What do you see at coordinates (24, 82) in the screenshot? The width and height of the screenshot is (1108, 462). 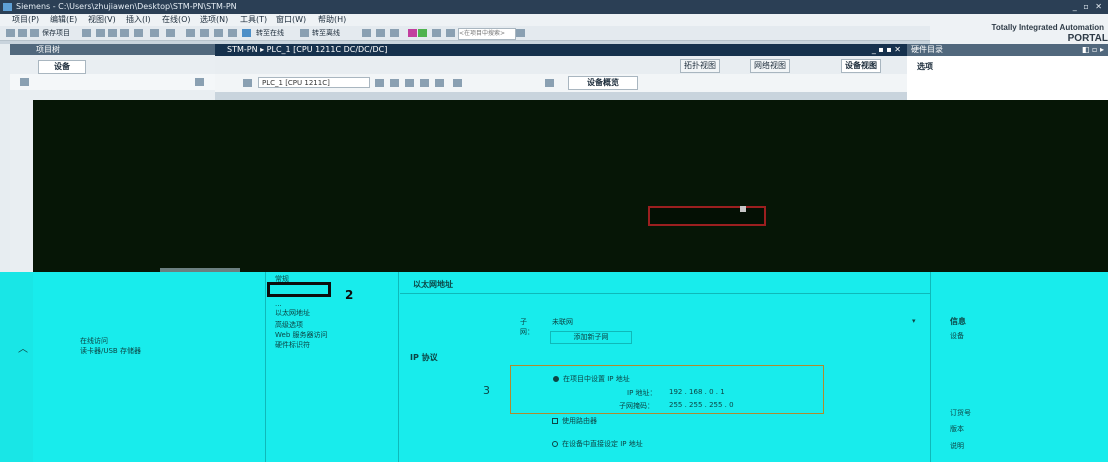 I see `device-icon` at bounding box center [24, 82].